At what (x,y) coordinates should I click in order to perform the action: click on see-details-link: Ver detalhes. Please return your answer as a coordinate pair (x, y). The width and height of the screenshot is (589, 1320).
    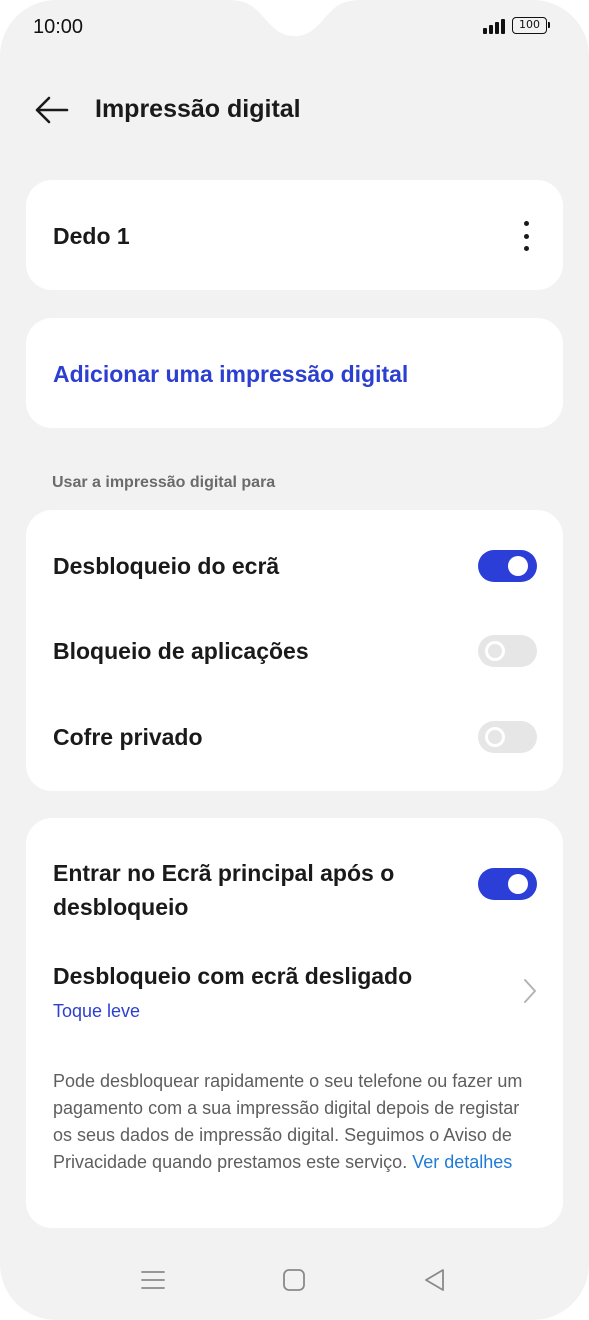
    Looking at the image, I should click on (462, 1162).